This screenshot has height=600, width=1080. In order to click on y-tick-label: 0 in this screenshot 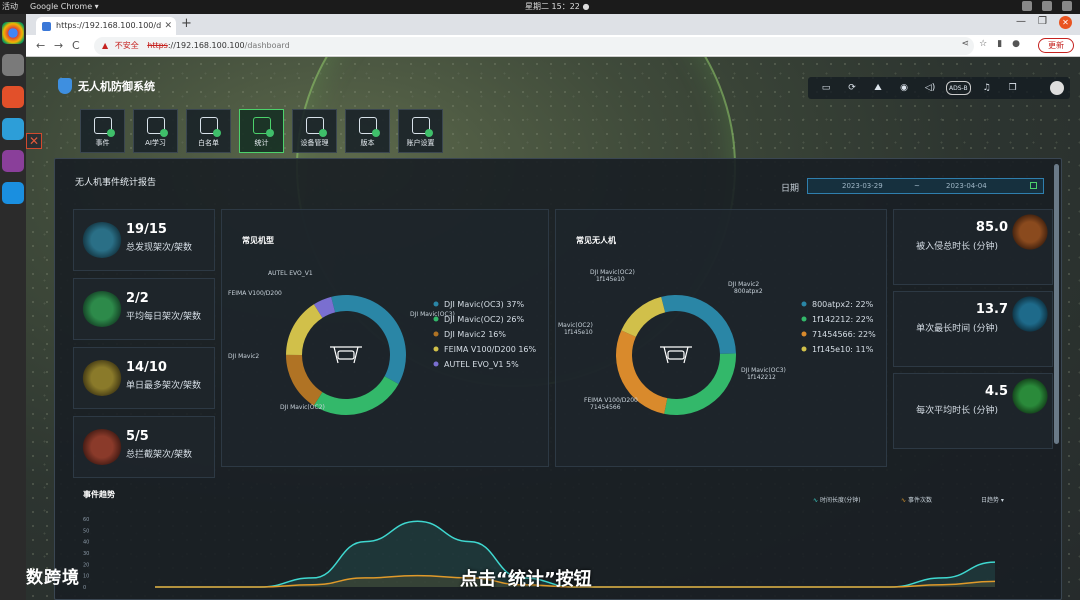, I will do `click(84, 588)`.